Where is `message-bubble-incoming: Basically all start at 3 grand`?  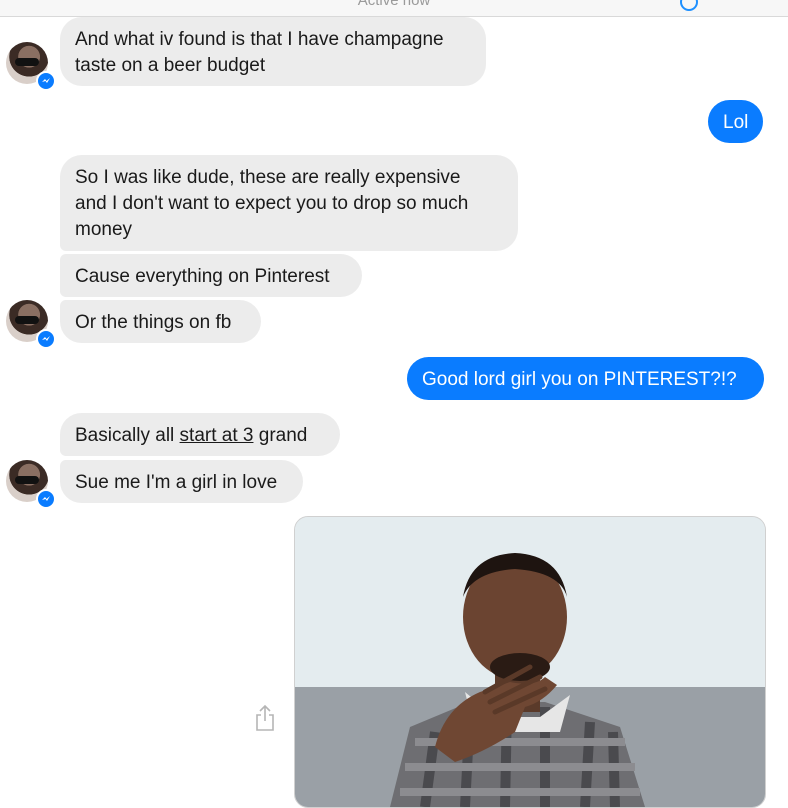 message-bubble-incoming: Basically all start at 3 grand is located at coordinates (200, 434).